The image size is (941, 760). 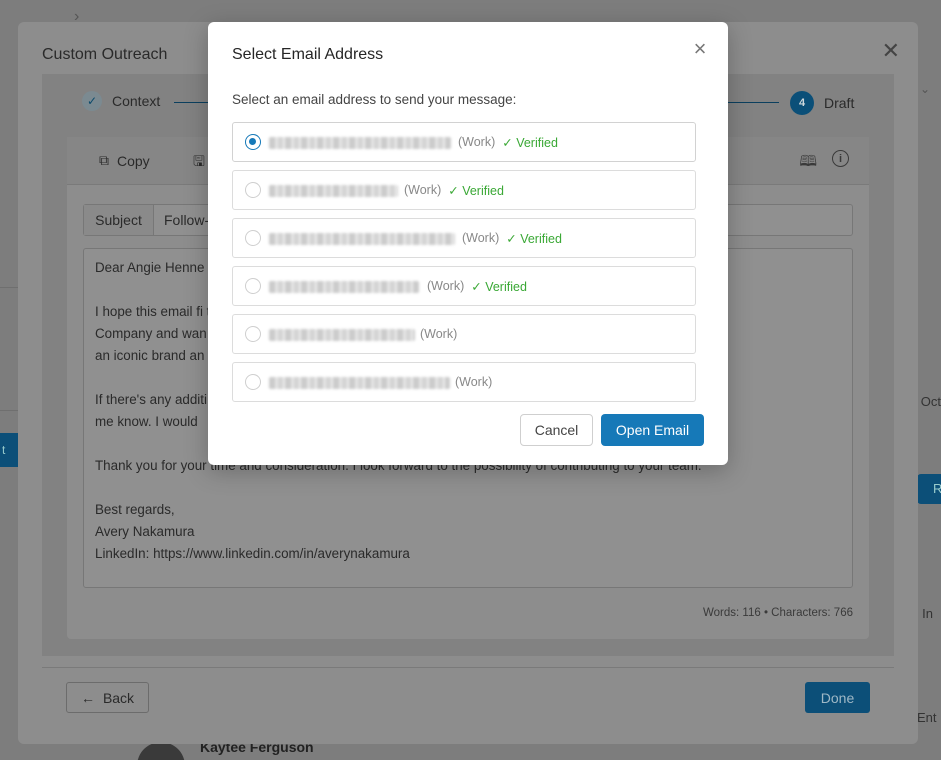 What do you see at coordinates (839, 103) in the screenshot?
I see `step-label: Draft` at bounding box center [839, 103].